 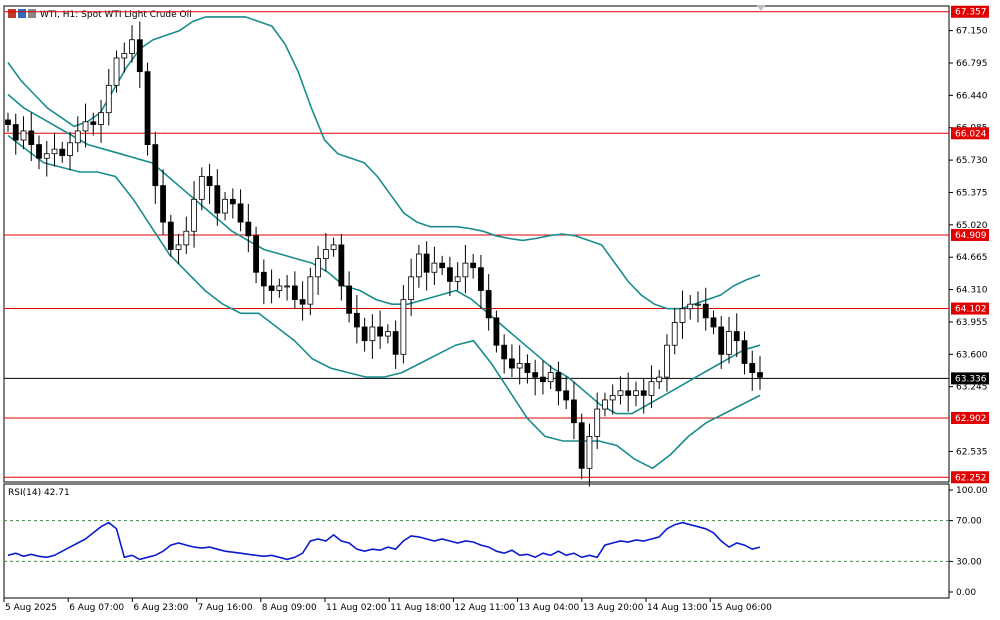 I want to click on rsi-tick-label: 100.00, so click(x=972, y=491).